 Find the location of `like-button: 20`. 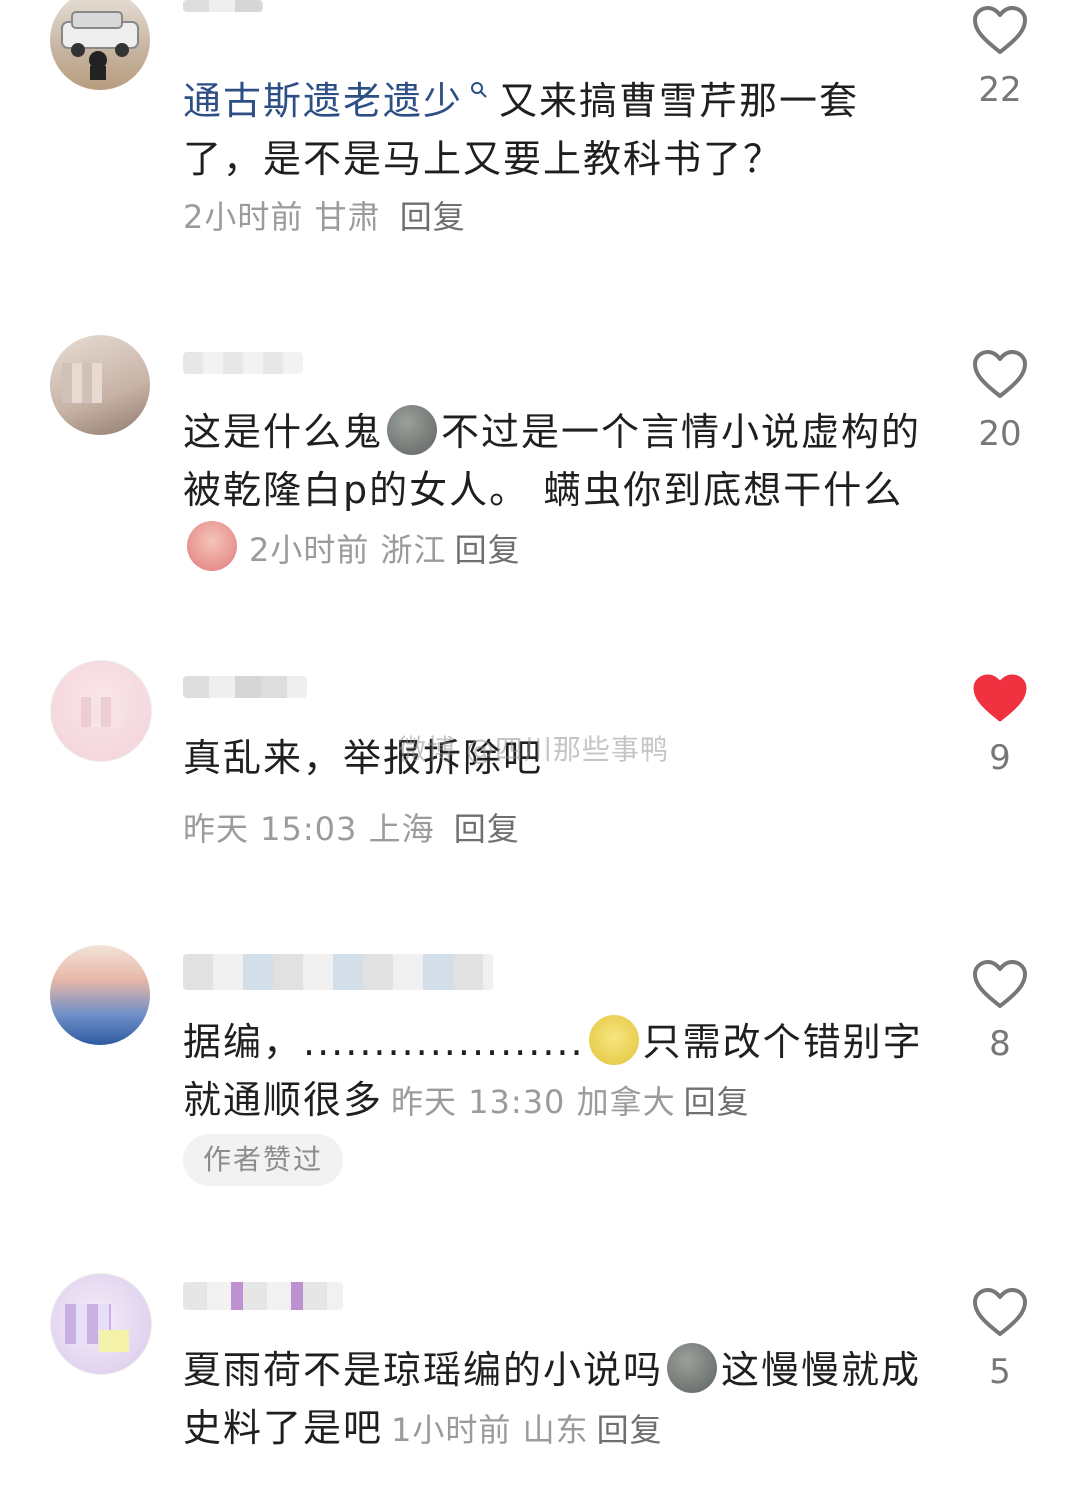

like-button: 20 is located at coordinates (1000, 402).